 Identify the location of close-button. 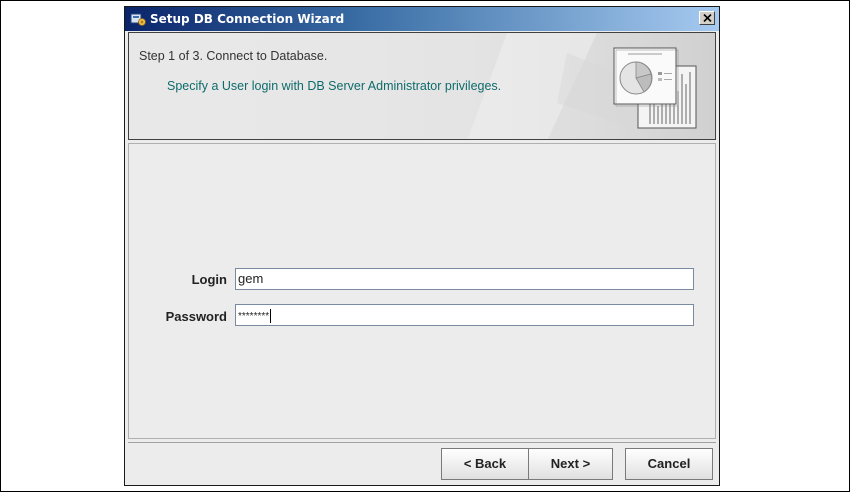
(707, 18).